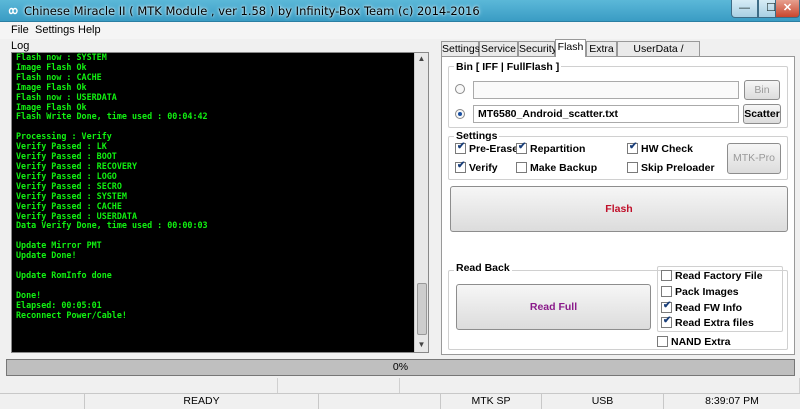  I want to click on menu-file: File, so click(20, 30).